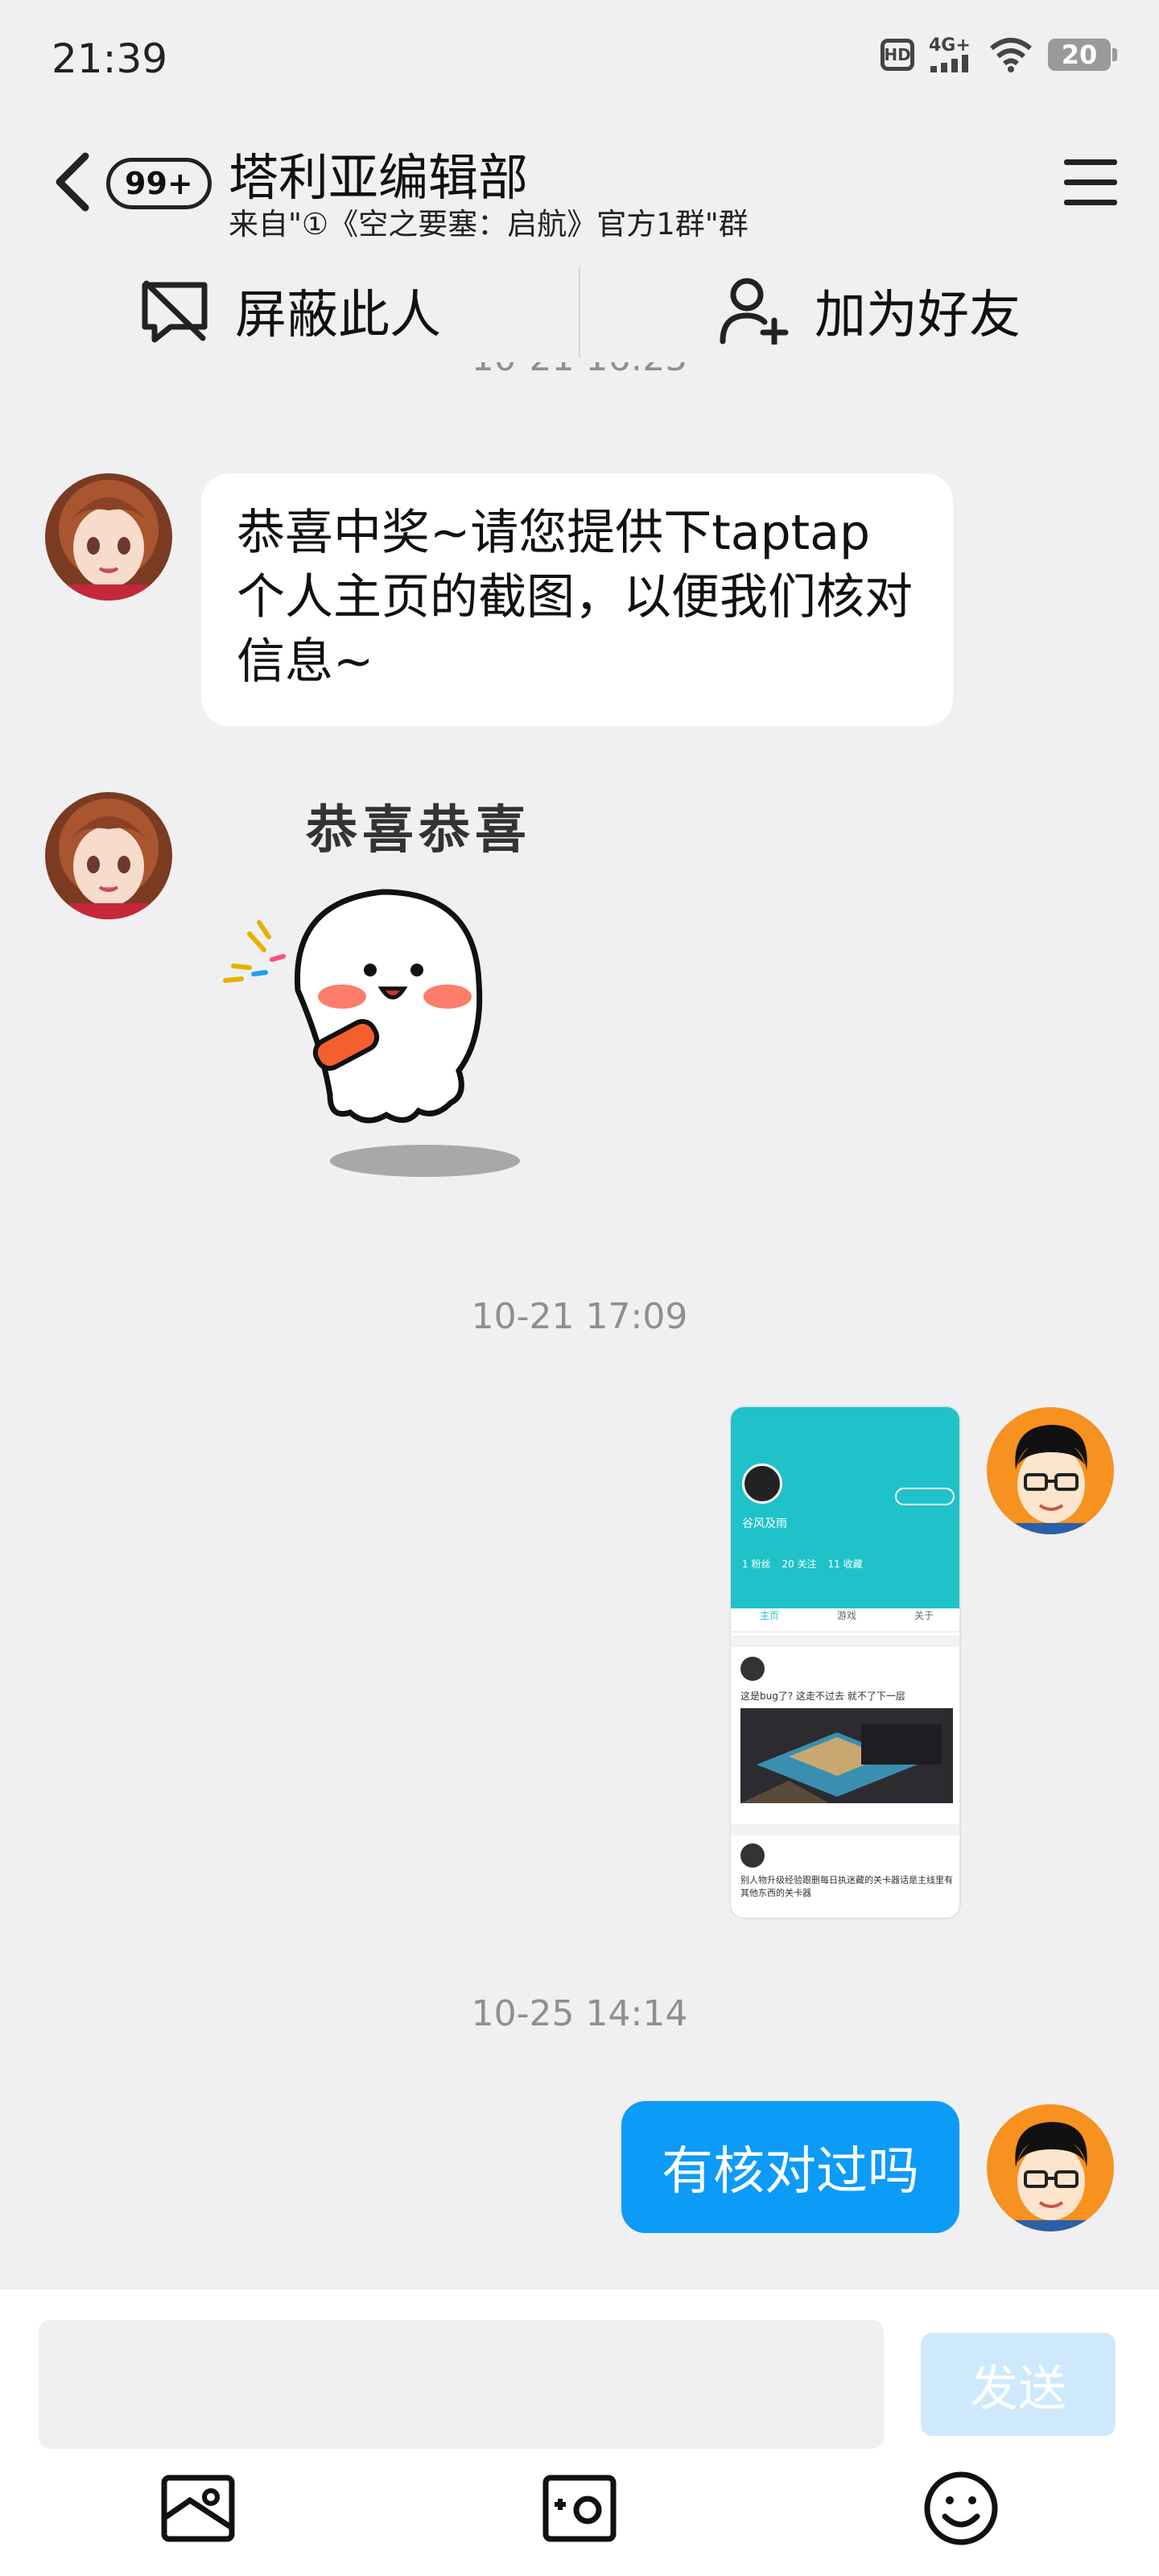  Describe the element at coordinates (110, 58) in the screenshot. I see `status-time: 21:39` at that location.